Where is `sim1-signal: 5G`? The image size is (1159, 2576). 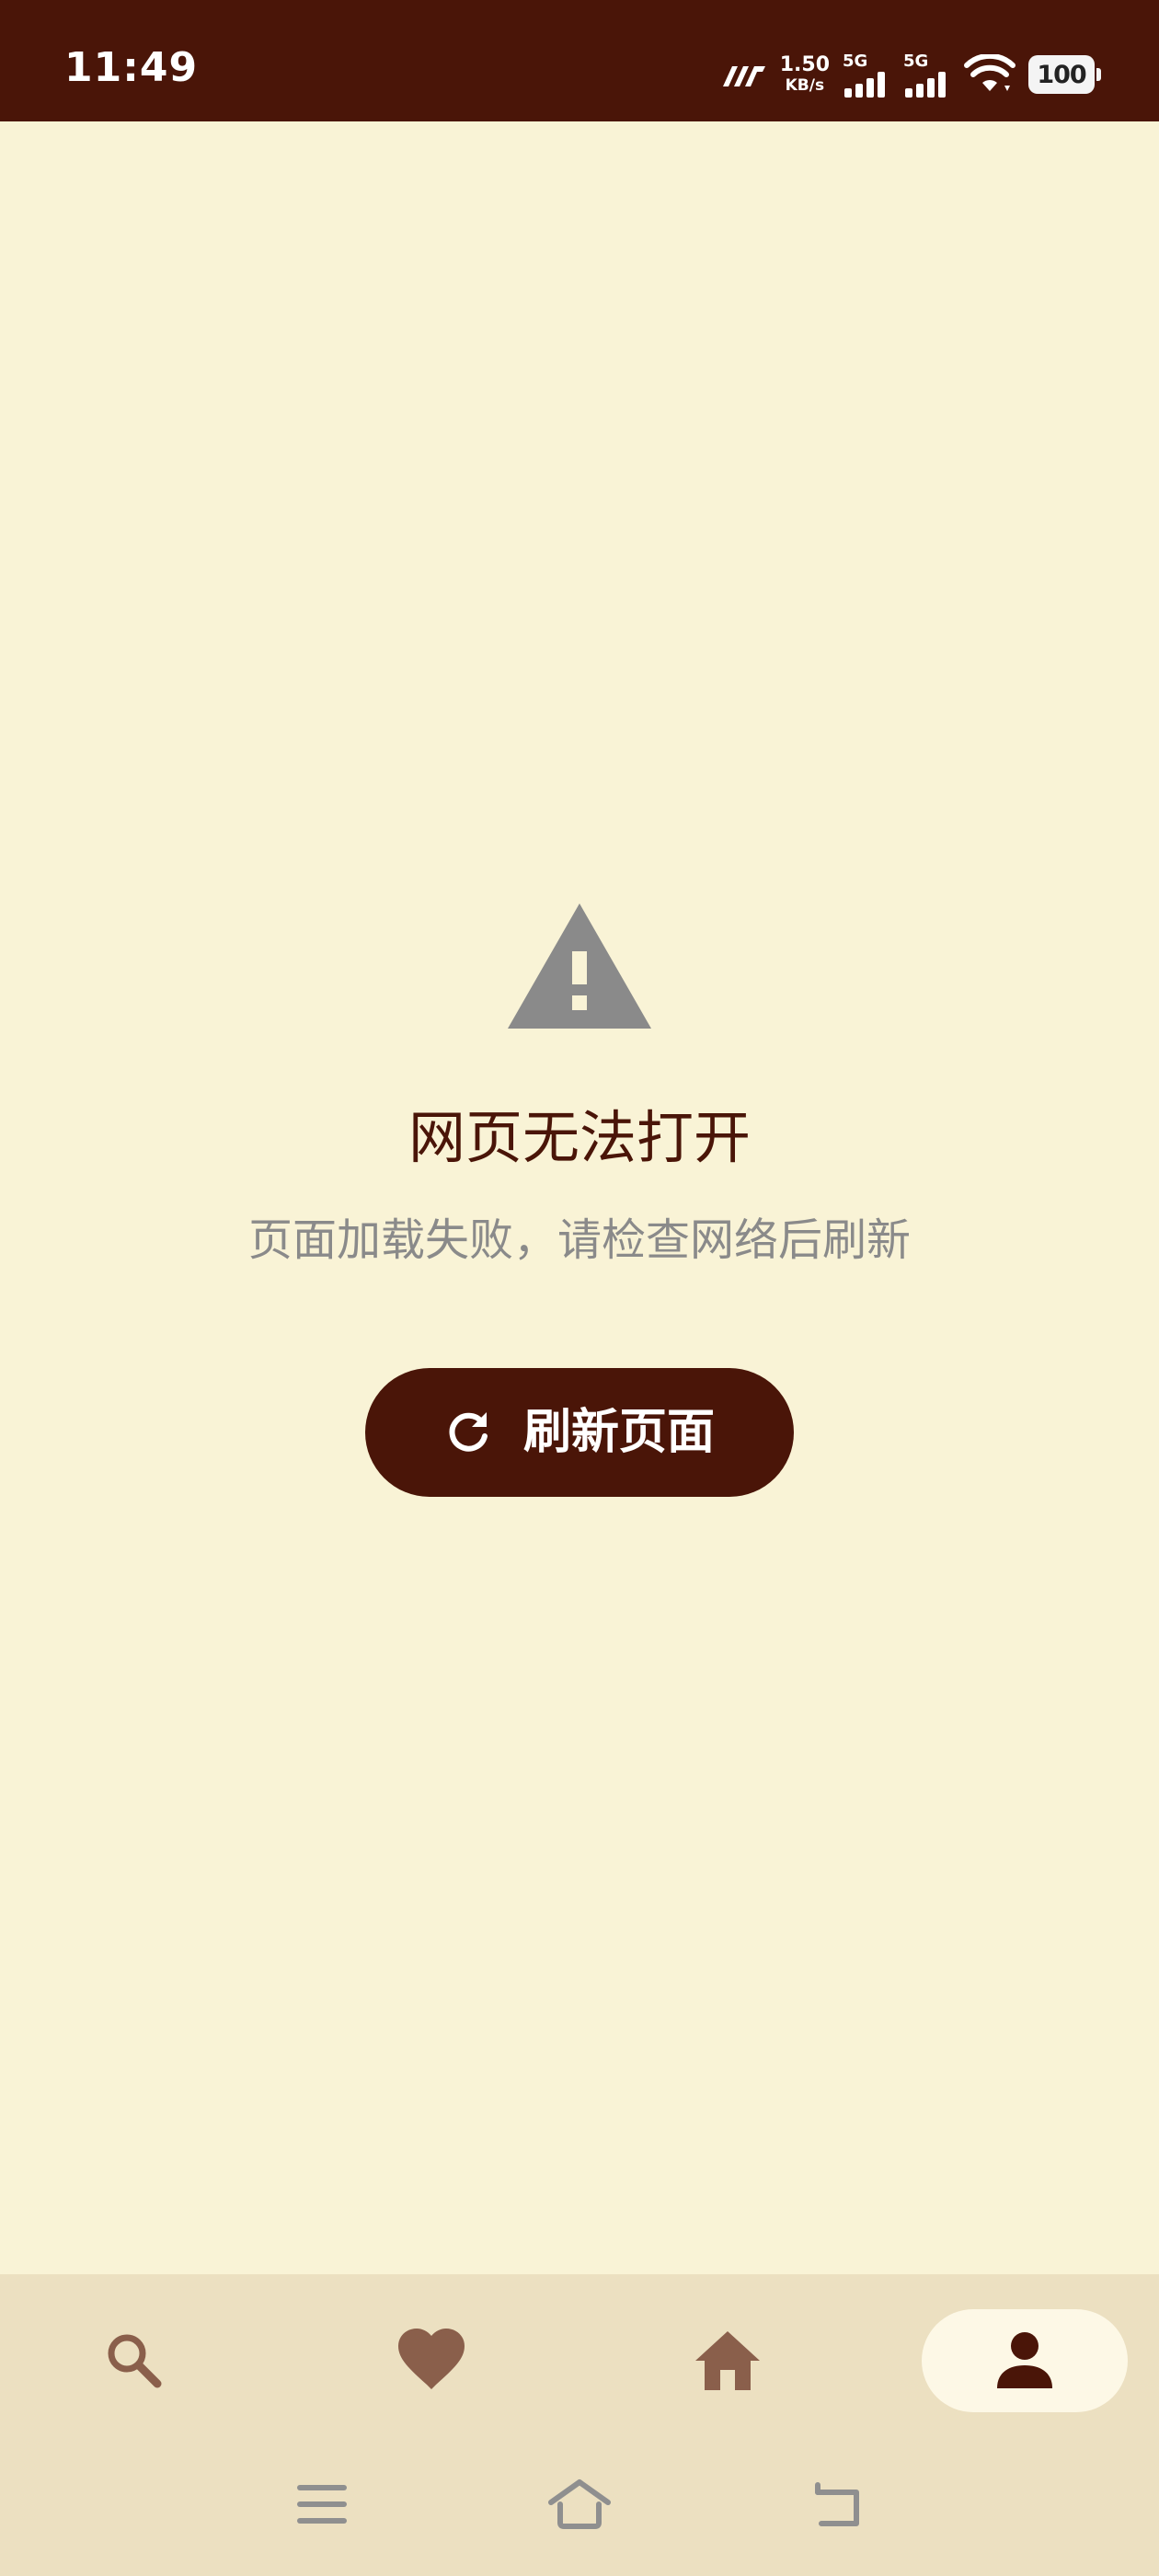 sim1-signal: 5G is located at coordinates (866, 75).